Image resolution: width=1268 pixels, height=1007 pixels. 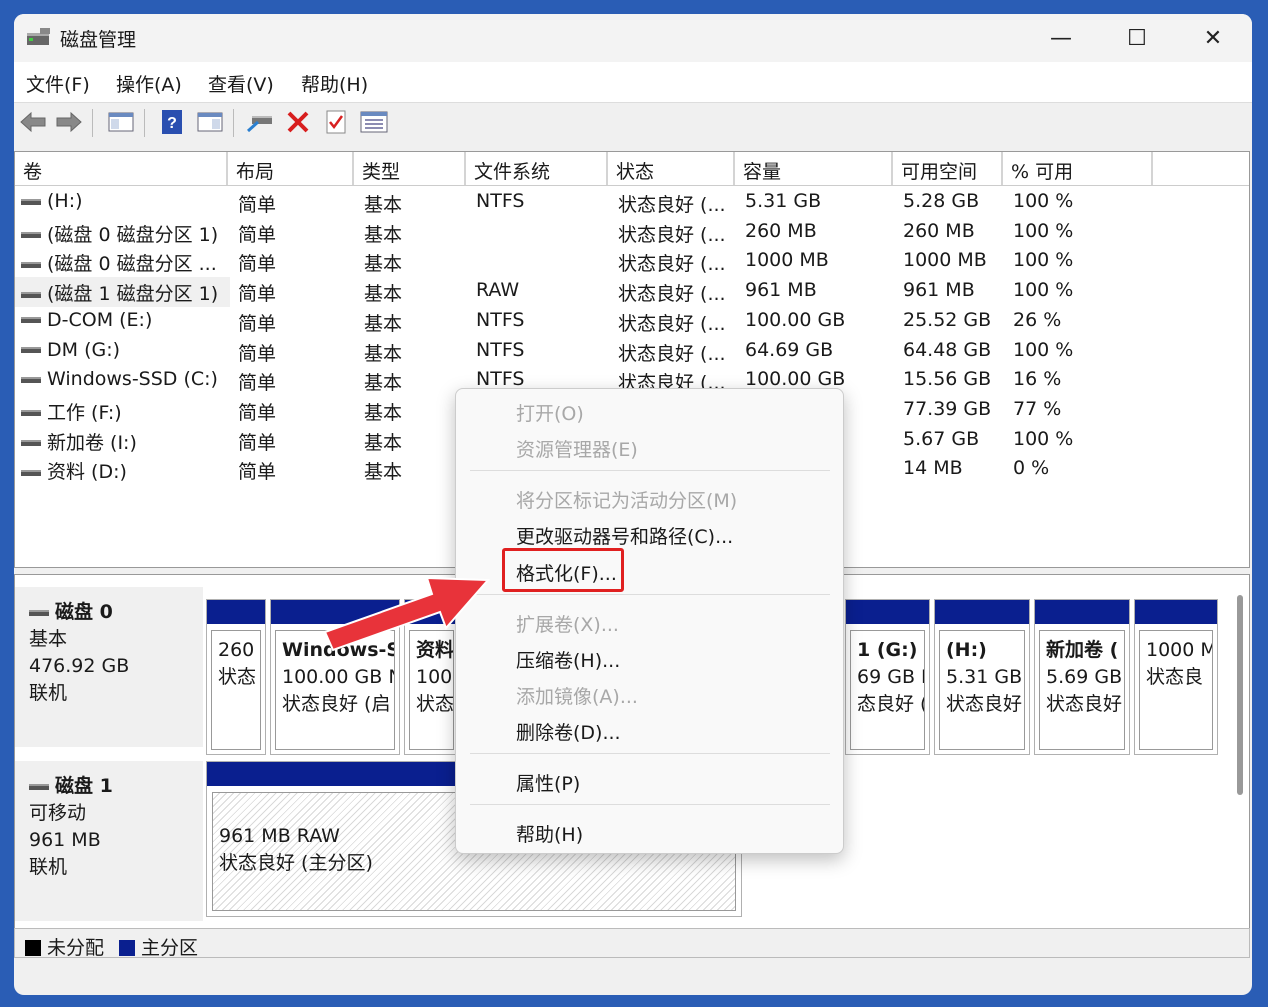 I want to click on help-icon: ?, so click(x=172, y=122).